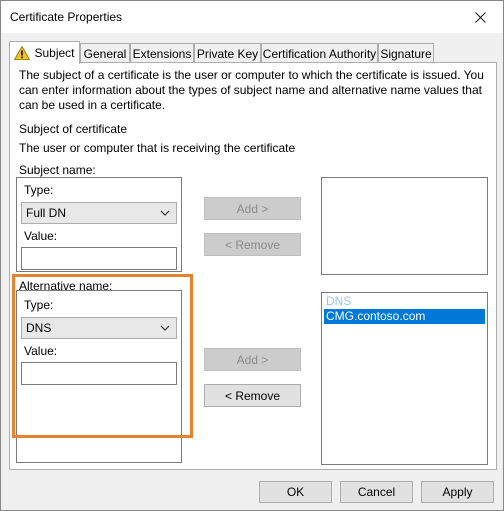  I want to click on subject-type-select: Full DN, so click(99, 213).